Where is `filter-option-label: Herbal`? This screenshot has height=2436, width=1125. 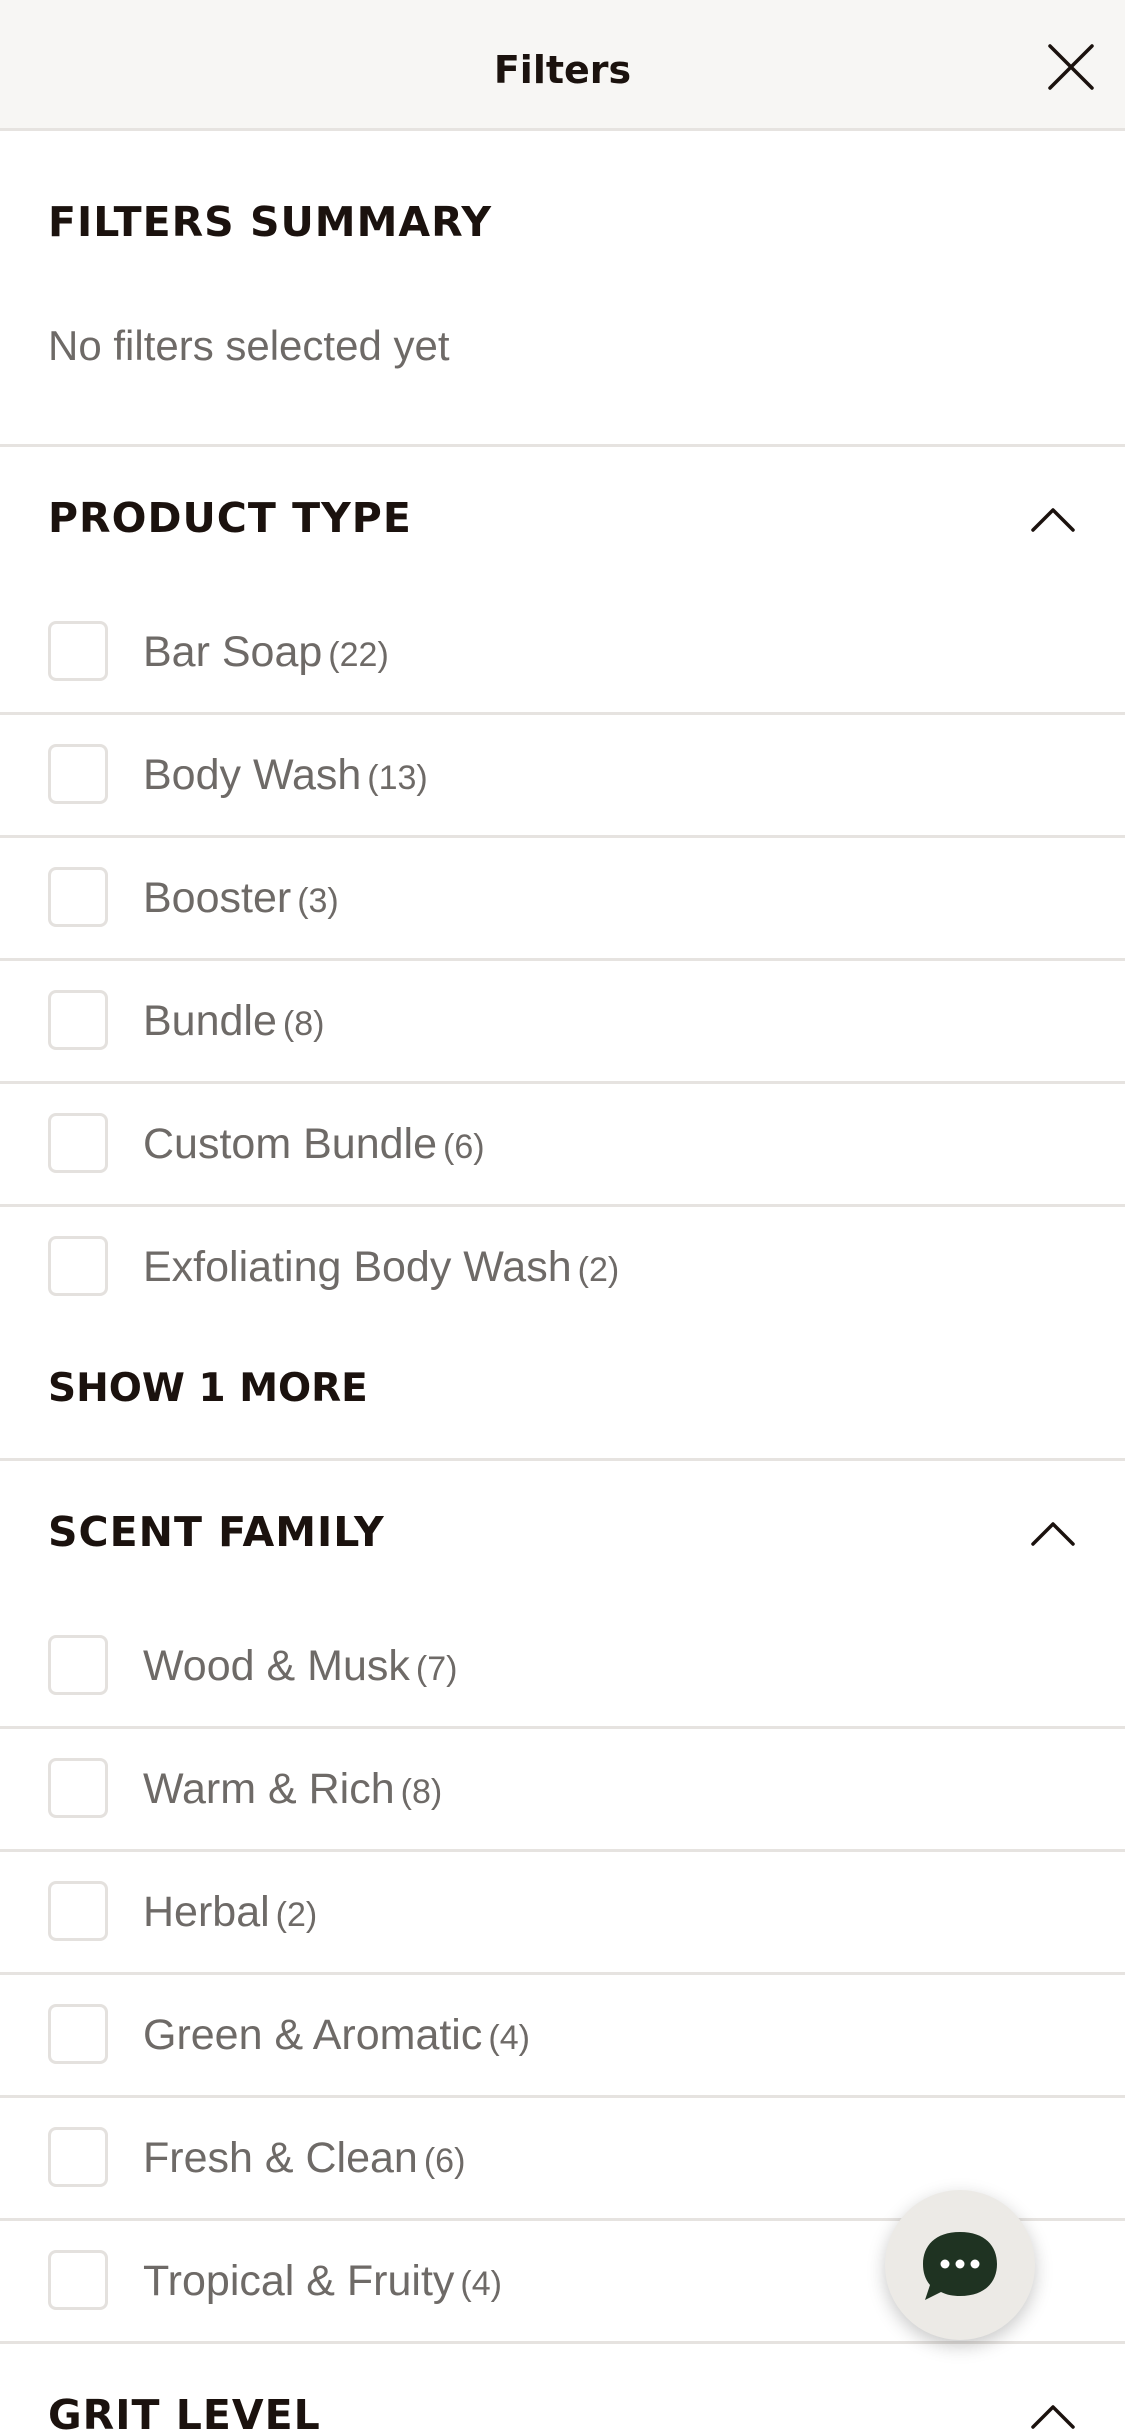
filter-option-label: Herbal is located at coordinates (206, 1912).